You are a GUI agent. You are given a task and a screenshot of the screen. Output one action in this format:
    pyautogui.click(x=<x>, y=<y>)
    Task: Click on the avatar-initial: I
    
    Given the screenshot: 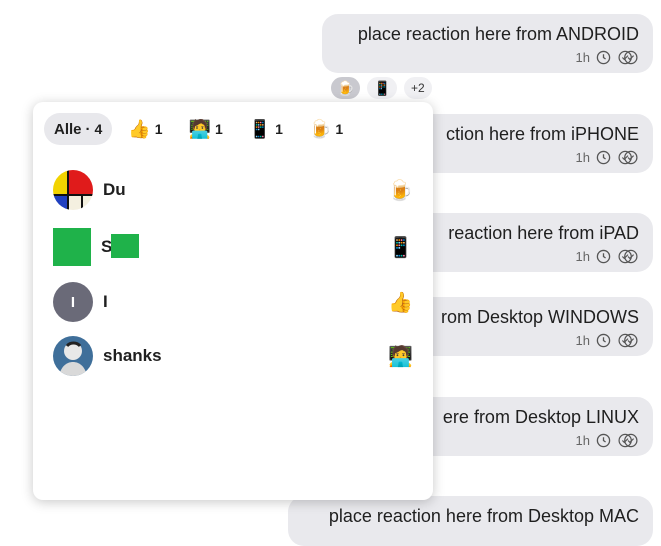 What is the action you would take?
    pyautogui.click(x=73, y=302)
    